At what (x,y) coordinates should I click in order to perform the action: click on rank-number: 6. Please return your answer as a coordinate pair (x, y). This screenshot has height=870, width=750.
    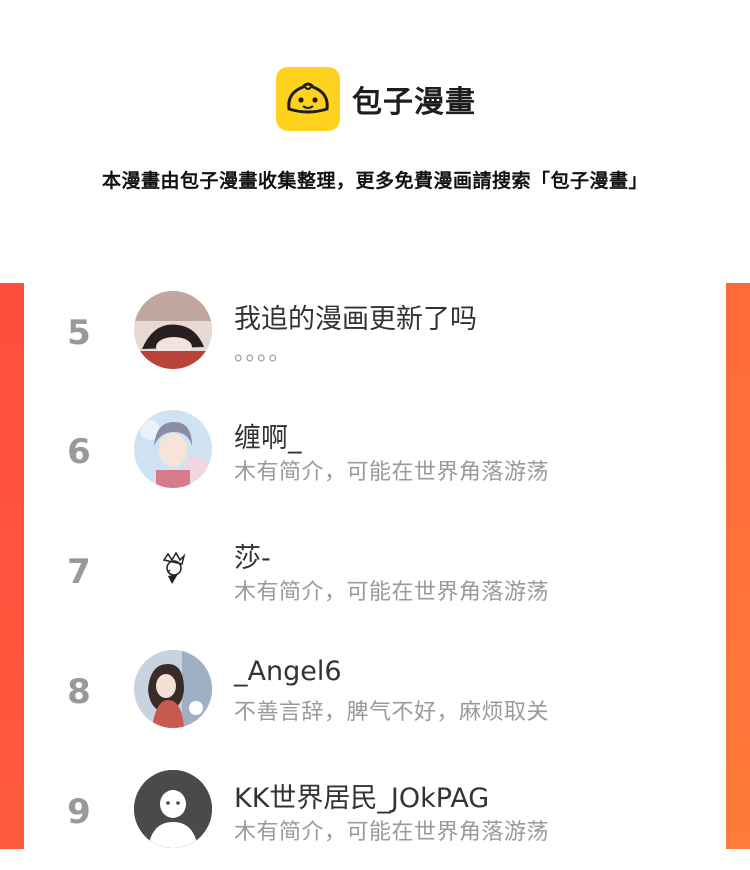
    Looking at the image, I should click on (79, 452).